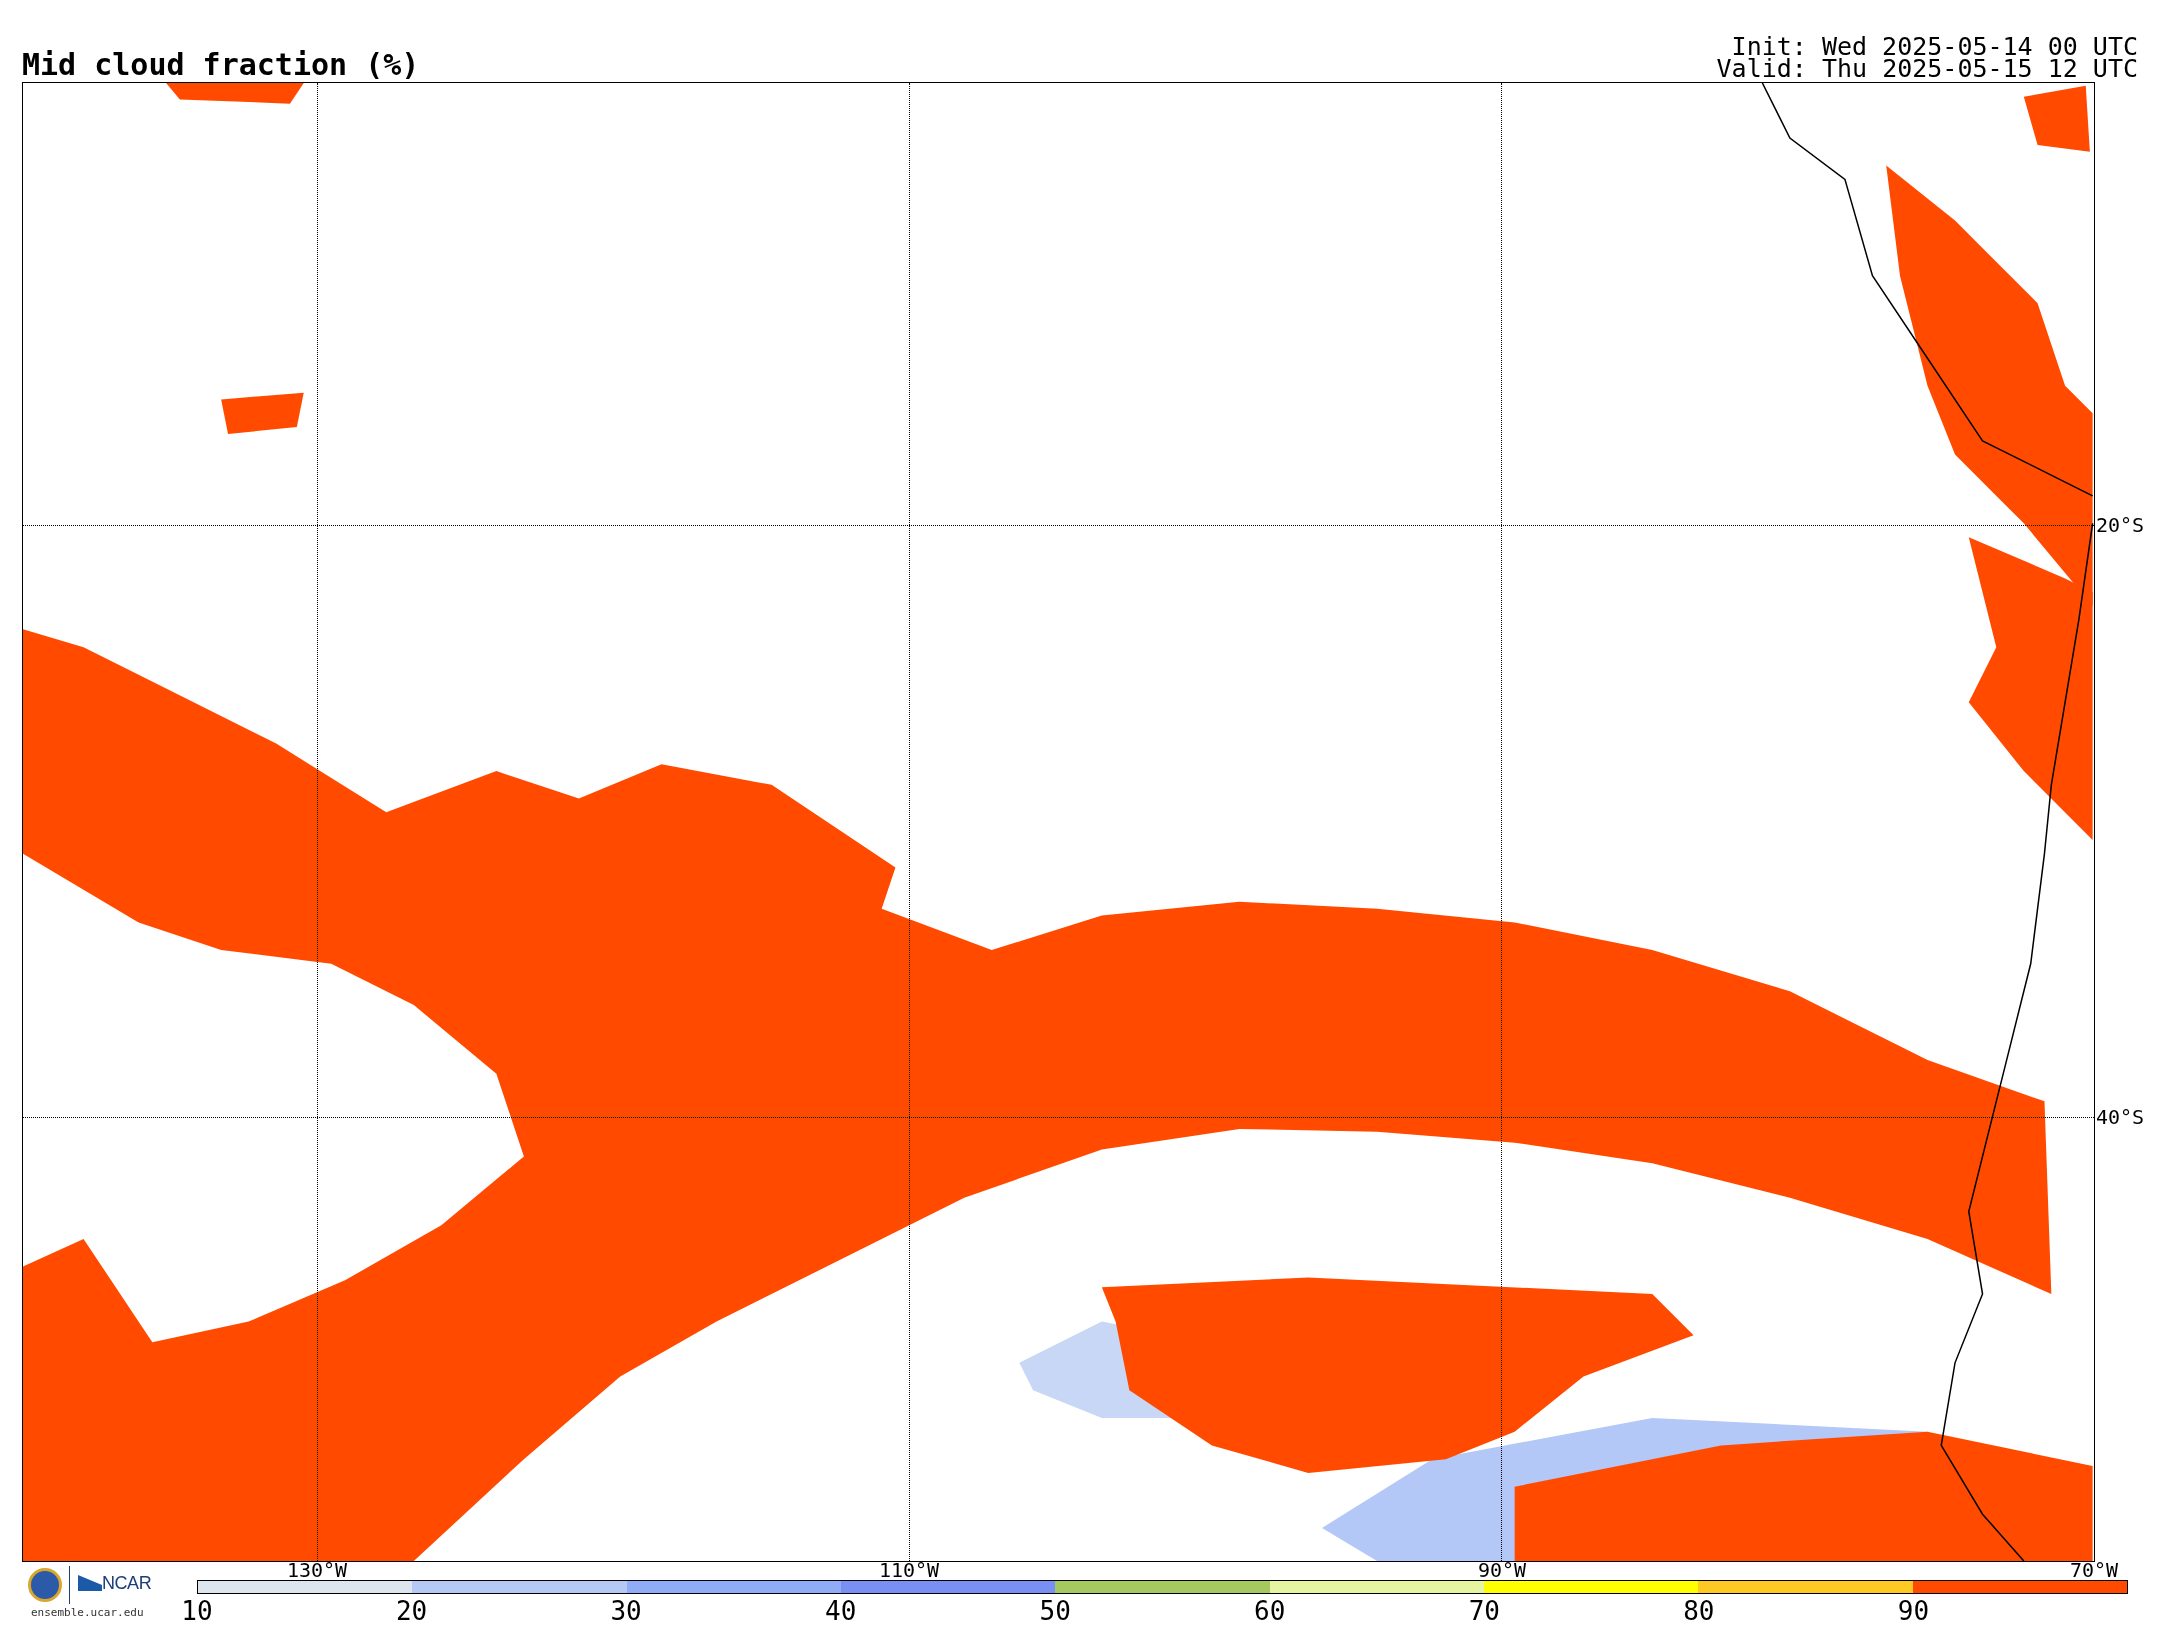 The width and height of the screenshot is (2160, 1626). I want to click on colorbar-tick-label: 40, so click(841, 1611).